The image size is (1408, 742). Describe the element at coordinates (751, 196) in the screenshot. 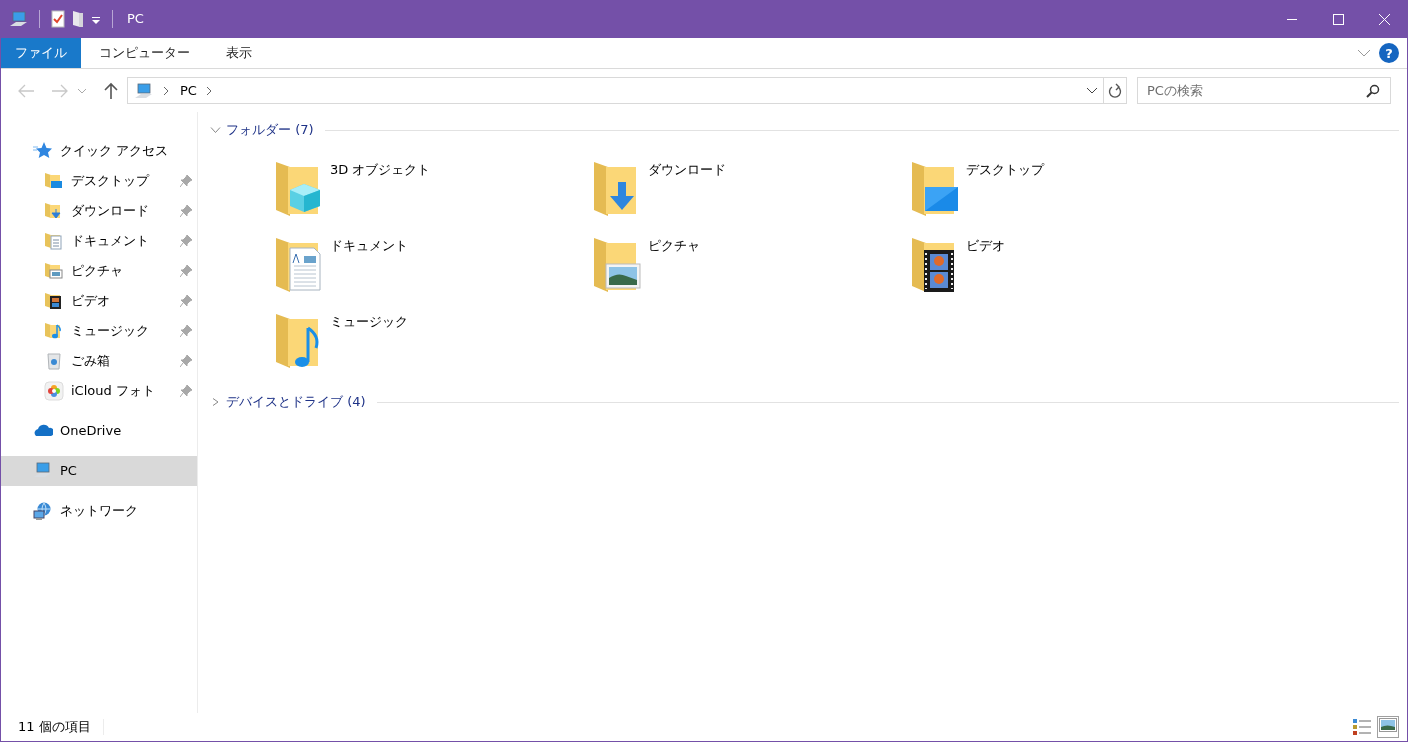

I see `folder-item: ダウンロード` at that location.